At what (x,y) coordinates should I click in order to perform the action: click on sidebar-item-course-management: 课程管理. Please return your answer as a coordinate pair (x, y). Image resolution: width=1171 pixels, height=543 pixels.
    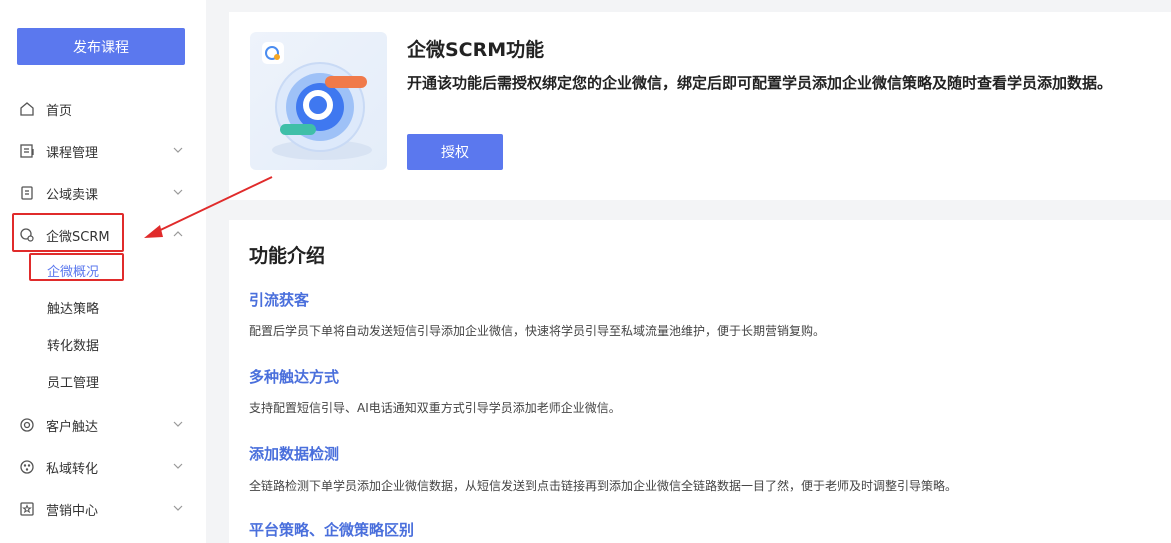
    Looking at the image, I should click on (103, 151).